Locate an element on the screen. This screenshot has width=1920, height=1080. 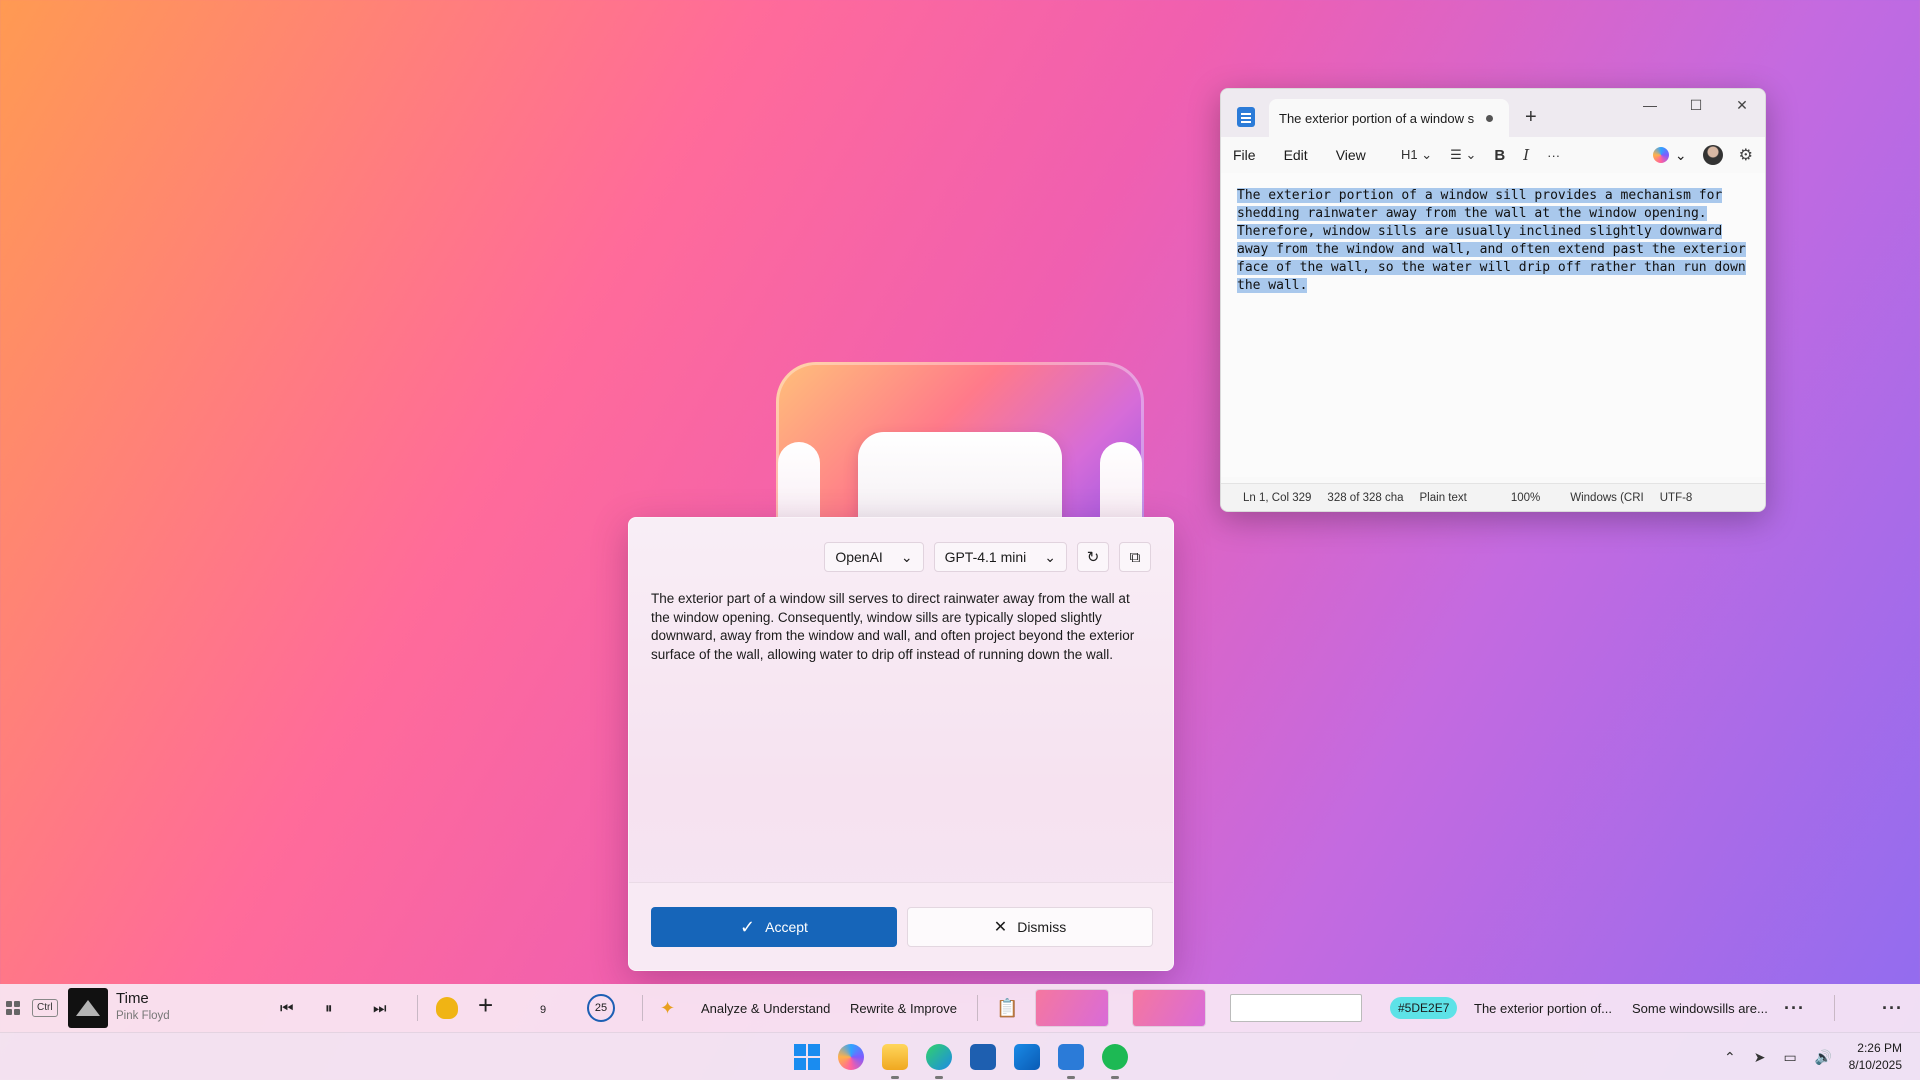
italic-button: I is located at coordinates (1526, 155).